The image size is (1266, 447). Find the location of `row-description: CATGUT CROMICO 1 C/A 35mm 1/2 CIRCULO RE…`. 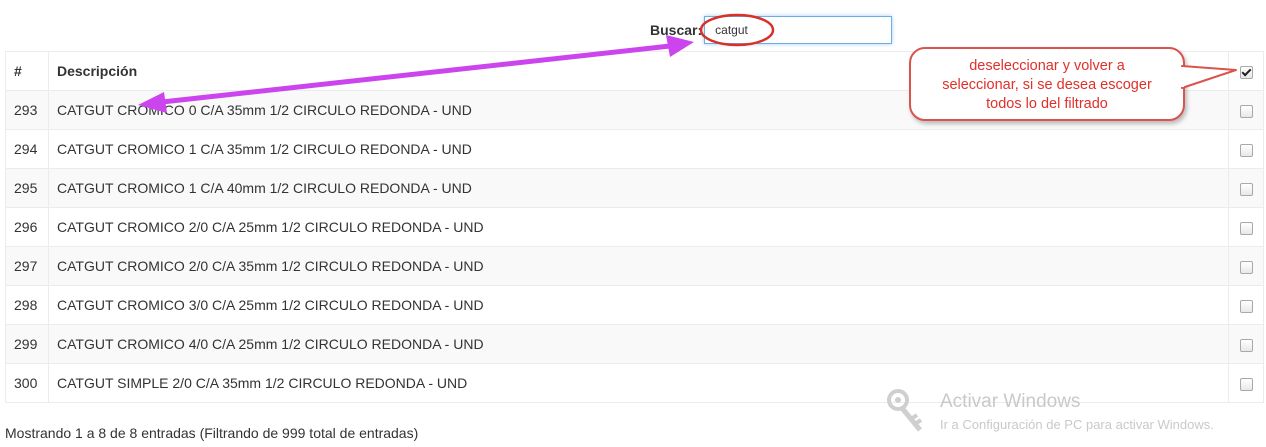

row-description: CATGUT CROMICO 1 C/A 35mm 1/2 CIRCULO RE… is located at coordinates (638, 149).